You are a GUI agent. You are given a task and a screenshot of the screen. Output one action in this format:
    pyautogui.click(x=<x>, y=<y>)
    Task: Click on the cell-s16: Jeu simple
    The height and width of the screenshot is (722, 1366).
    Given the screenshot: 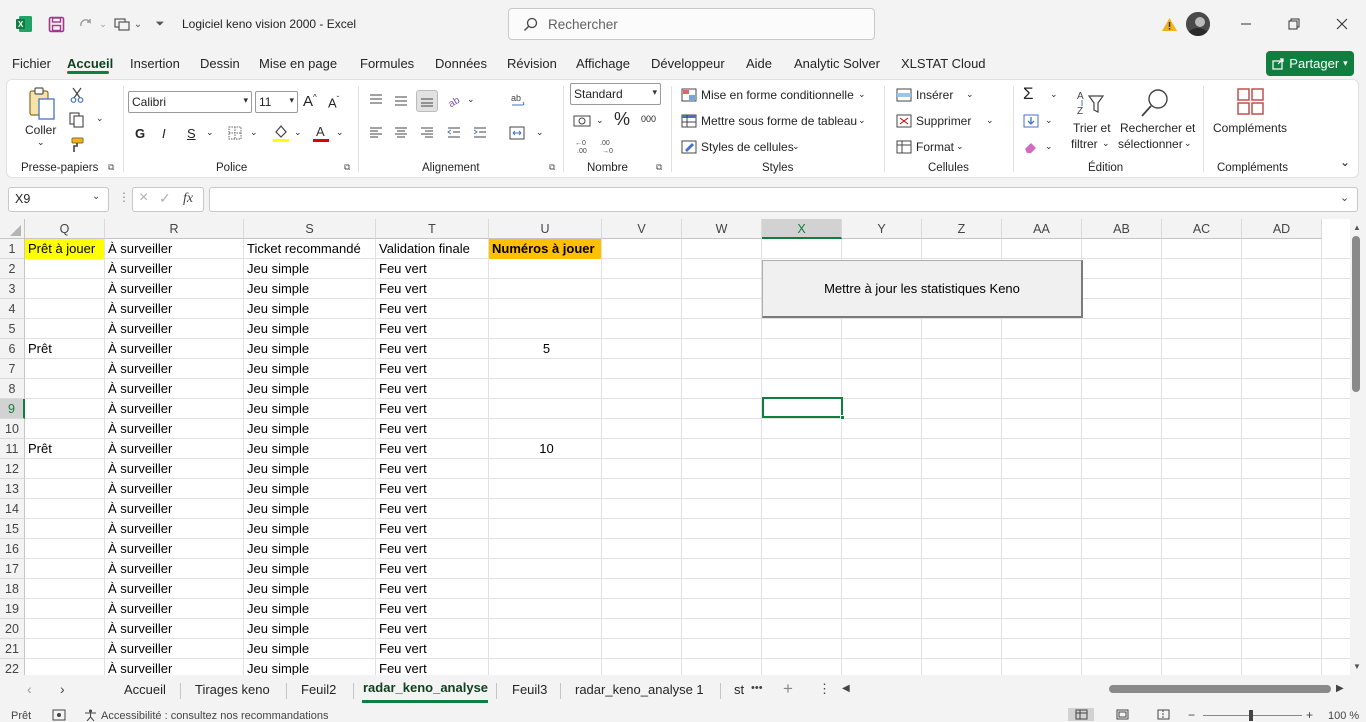 What is the action you would take?
    pyautogui.click(x=309, y=549)
    